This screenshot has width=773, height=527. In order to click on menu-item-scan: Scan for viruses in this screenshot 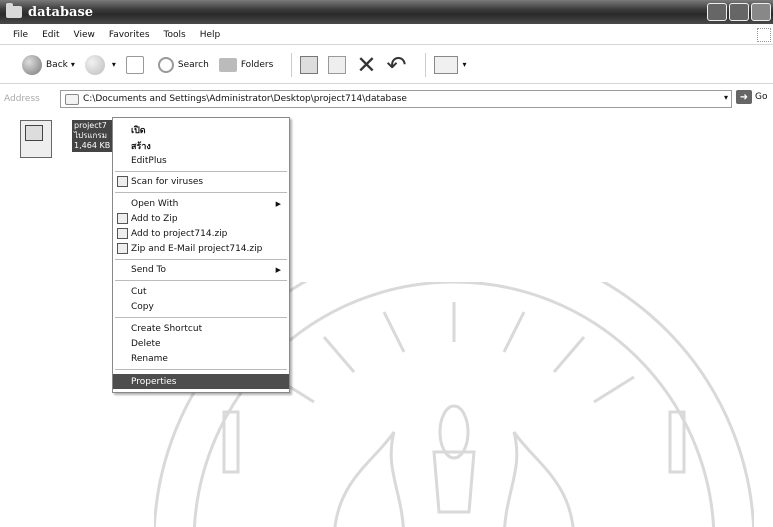, I will do `click(201, 181)`.